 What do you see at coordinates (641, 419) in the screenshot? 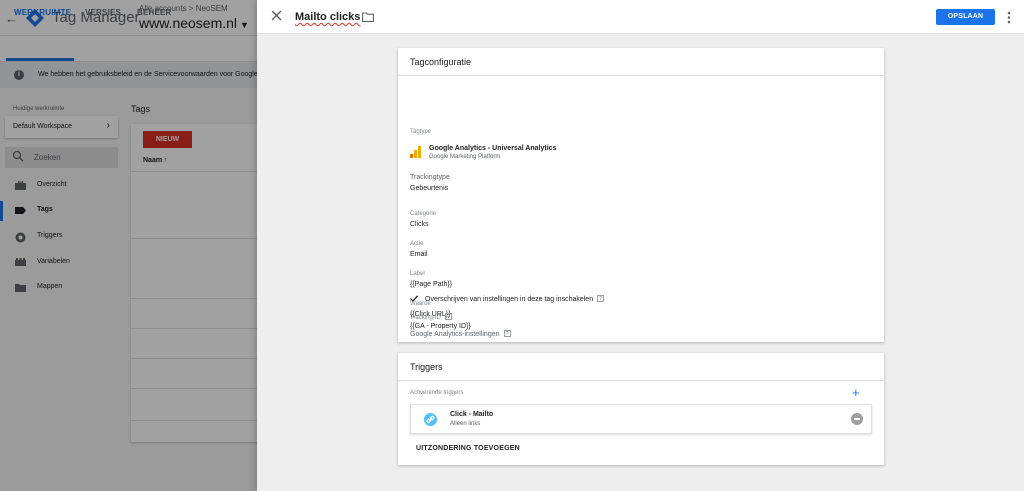
I see `trigger-item: Click - Mailto Alleen links` at bounding box center [641, 419].